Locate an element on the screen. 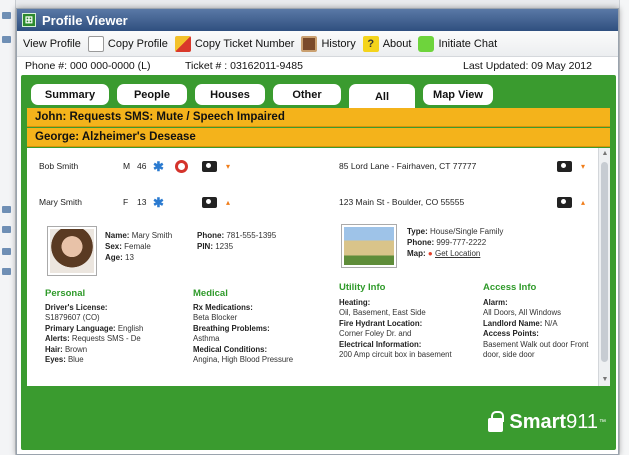  brand-trademark: ™ is located at coordinates (602, 422).